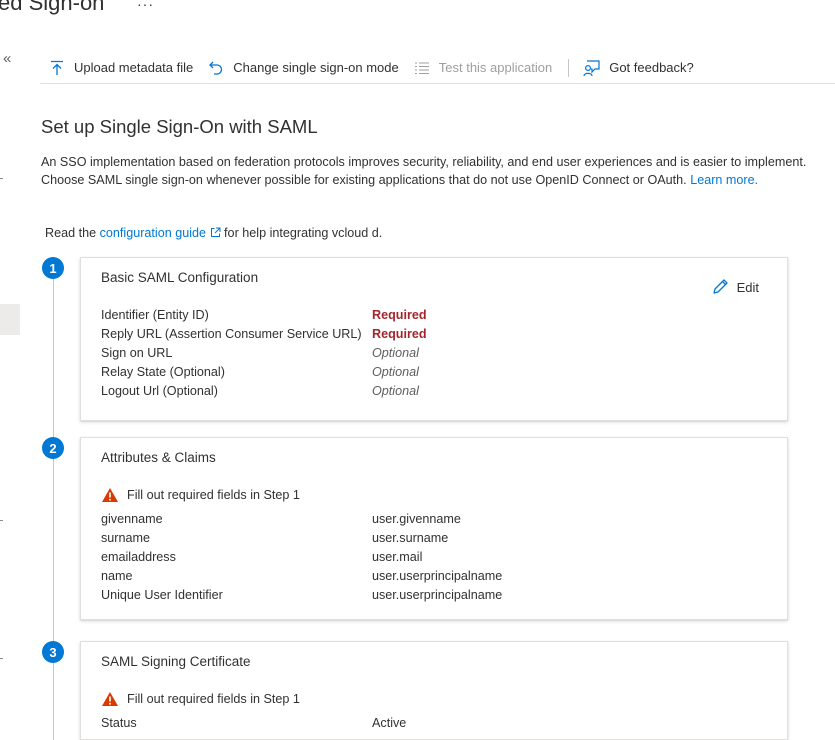  I want to click on upload-metadata-label: Upload metadata file, so click(134, 67).